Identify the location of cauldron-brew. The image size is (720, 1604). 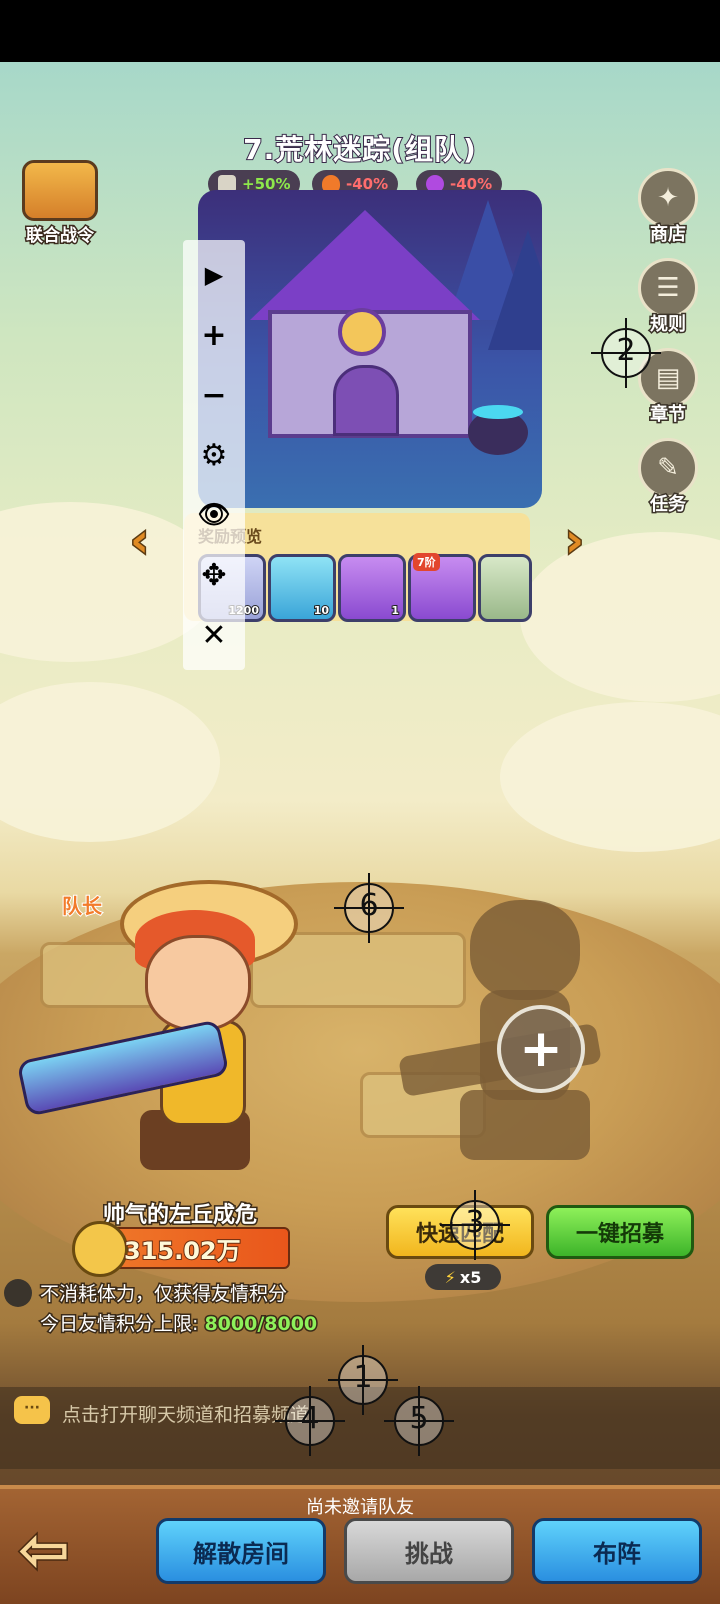
(498, 412).